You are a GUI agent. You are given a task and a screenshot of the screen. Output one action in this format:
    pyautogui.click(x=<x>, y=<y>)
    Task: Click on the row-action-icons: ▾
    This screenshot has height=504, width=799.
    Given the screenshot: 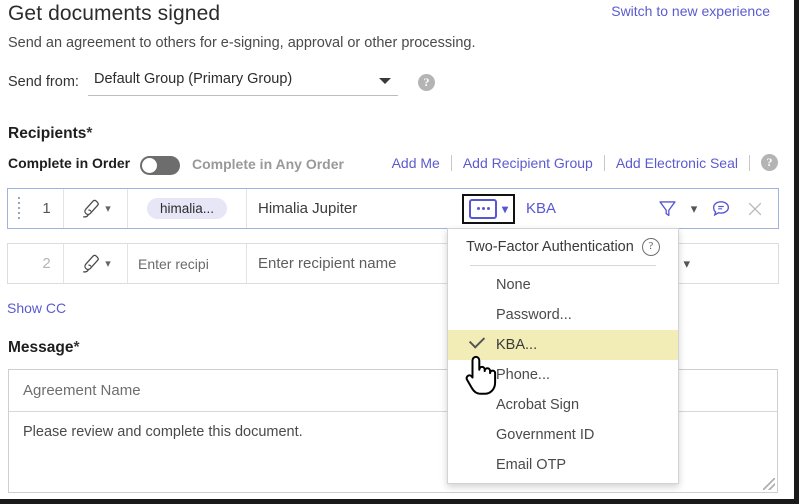 What is the action you would take?
    pyautogui.click(x=714, y=209)
    